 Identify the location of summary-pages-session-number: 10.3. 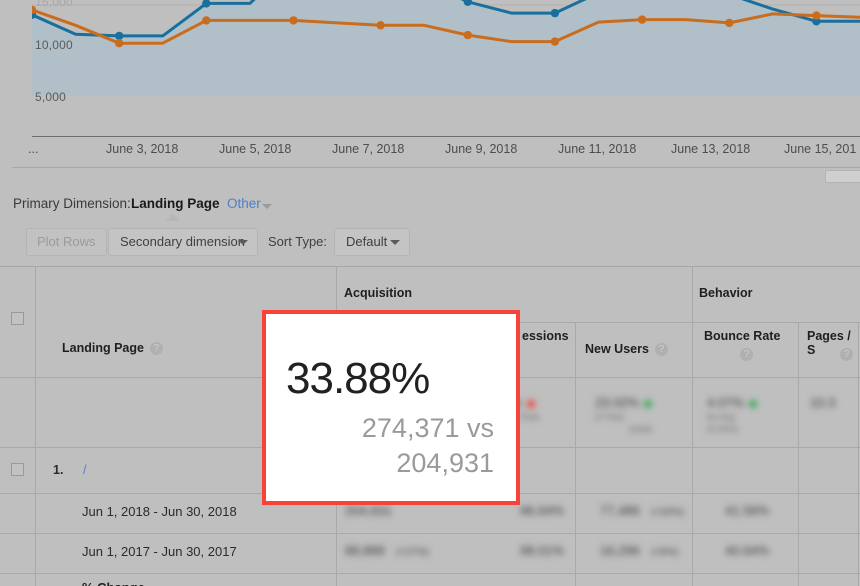
(823, 402).